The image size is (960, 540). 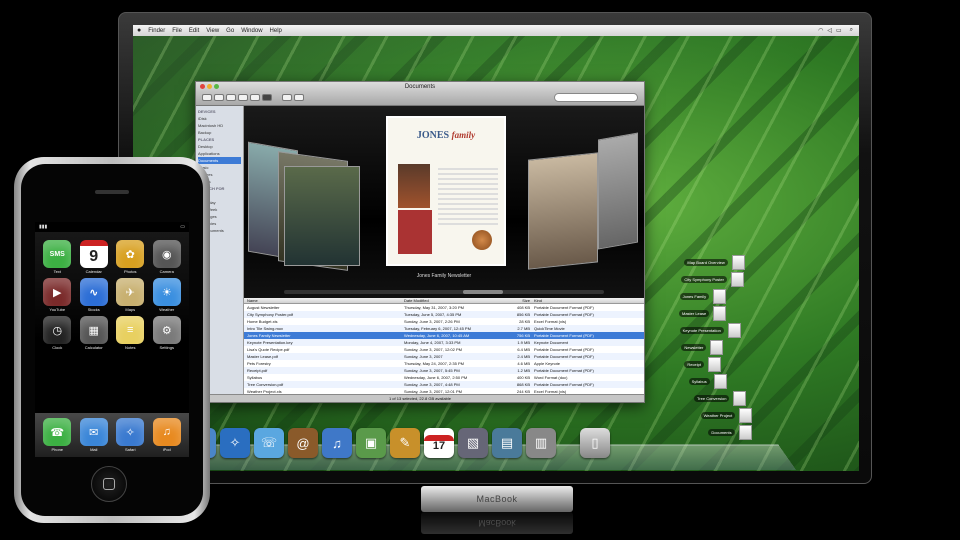 What do you see at coordinates (829, 30) in the screenshot?
I see `volume-icon: ◁` at bounding box center [829, 30].